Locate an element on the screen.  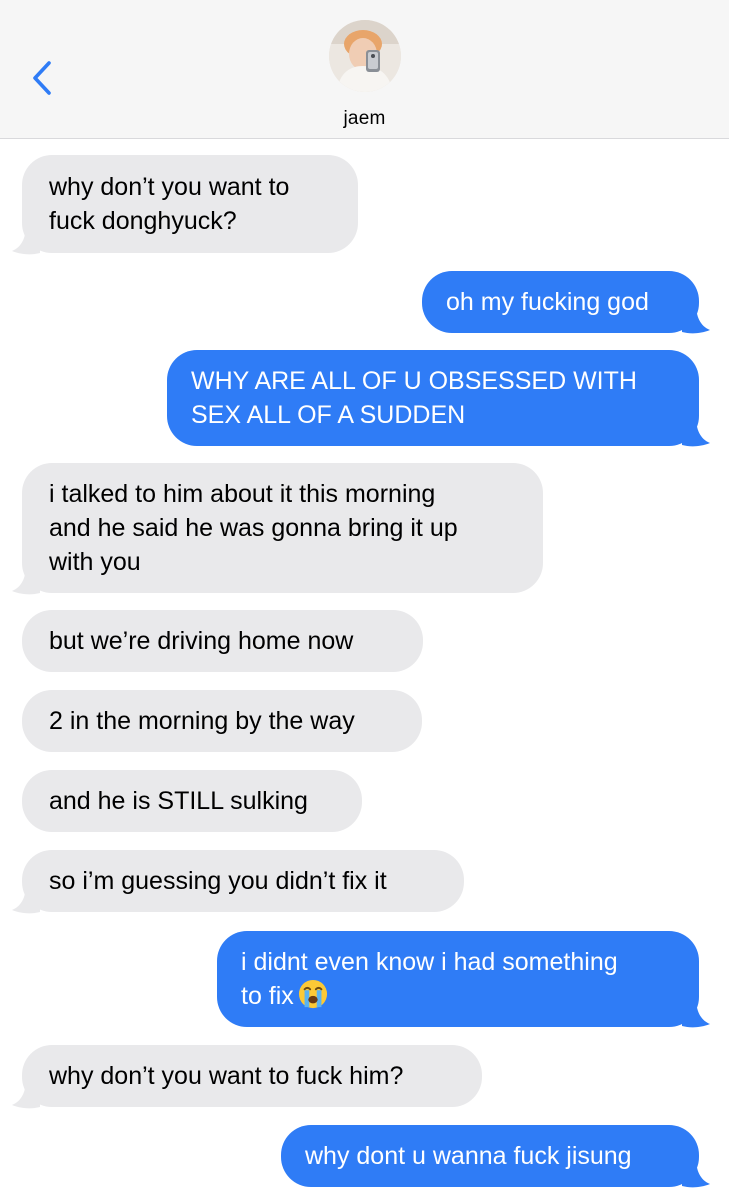
message-bubble-incoming: and he is STILL sulking is located at coordinates (192, 801).